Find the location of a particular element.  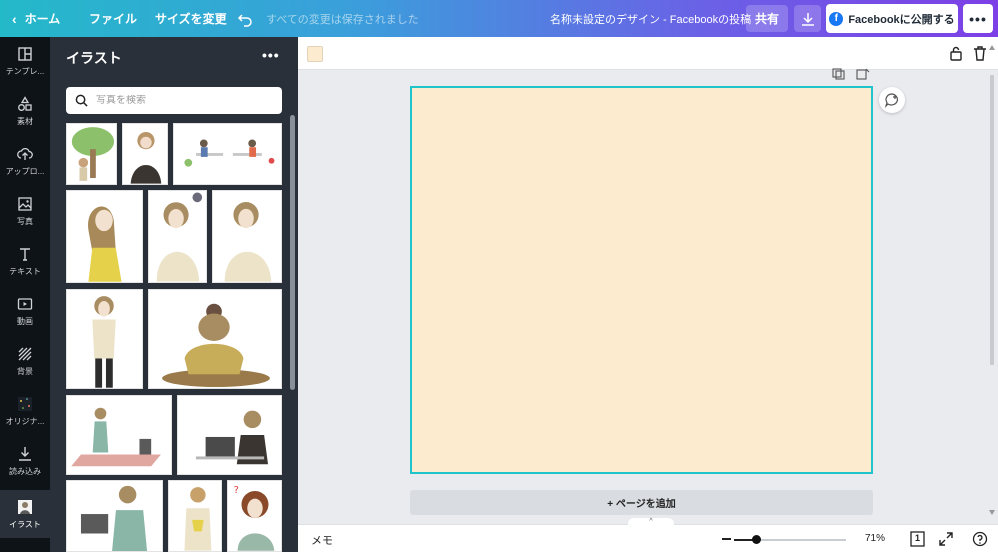

rail-item-video: 動画 is located at coordinates (25, 311).